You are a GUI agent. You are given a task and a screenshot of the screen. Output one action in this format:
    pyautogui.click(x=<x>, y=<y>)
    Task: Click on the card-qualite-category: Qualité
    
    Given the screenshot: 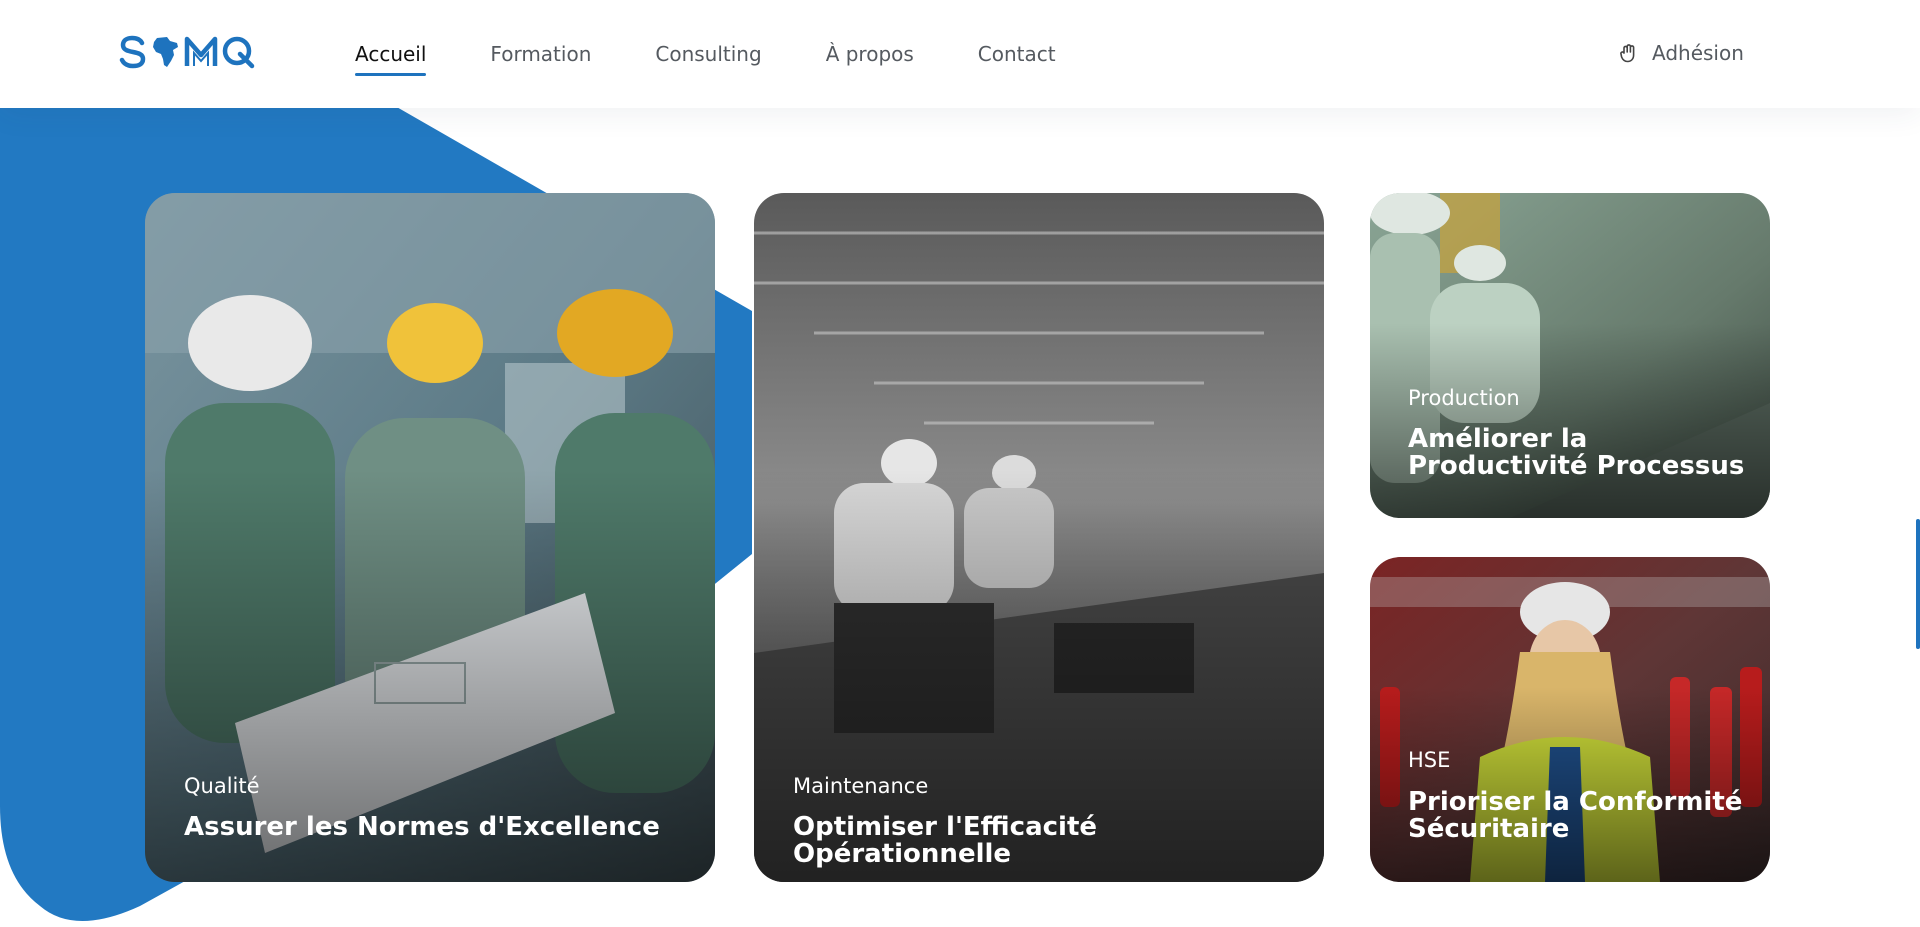 What is the action you would take?
    pyautogui.click(x=222, y=786)
    